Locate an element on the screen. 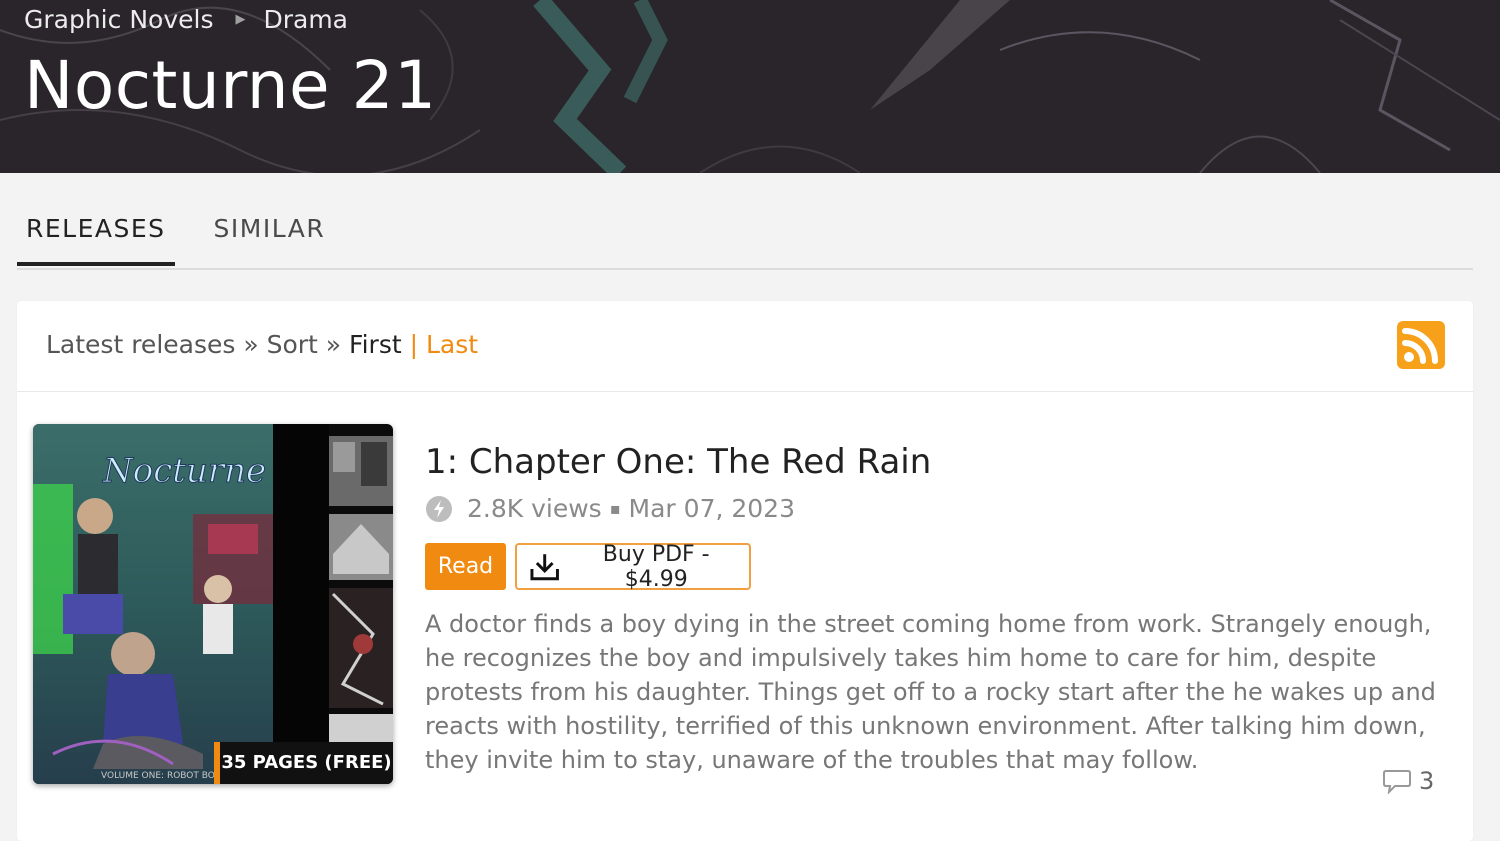  release-views: 2.8K views is located at coordinates (534, 508).